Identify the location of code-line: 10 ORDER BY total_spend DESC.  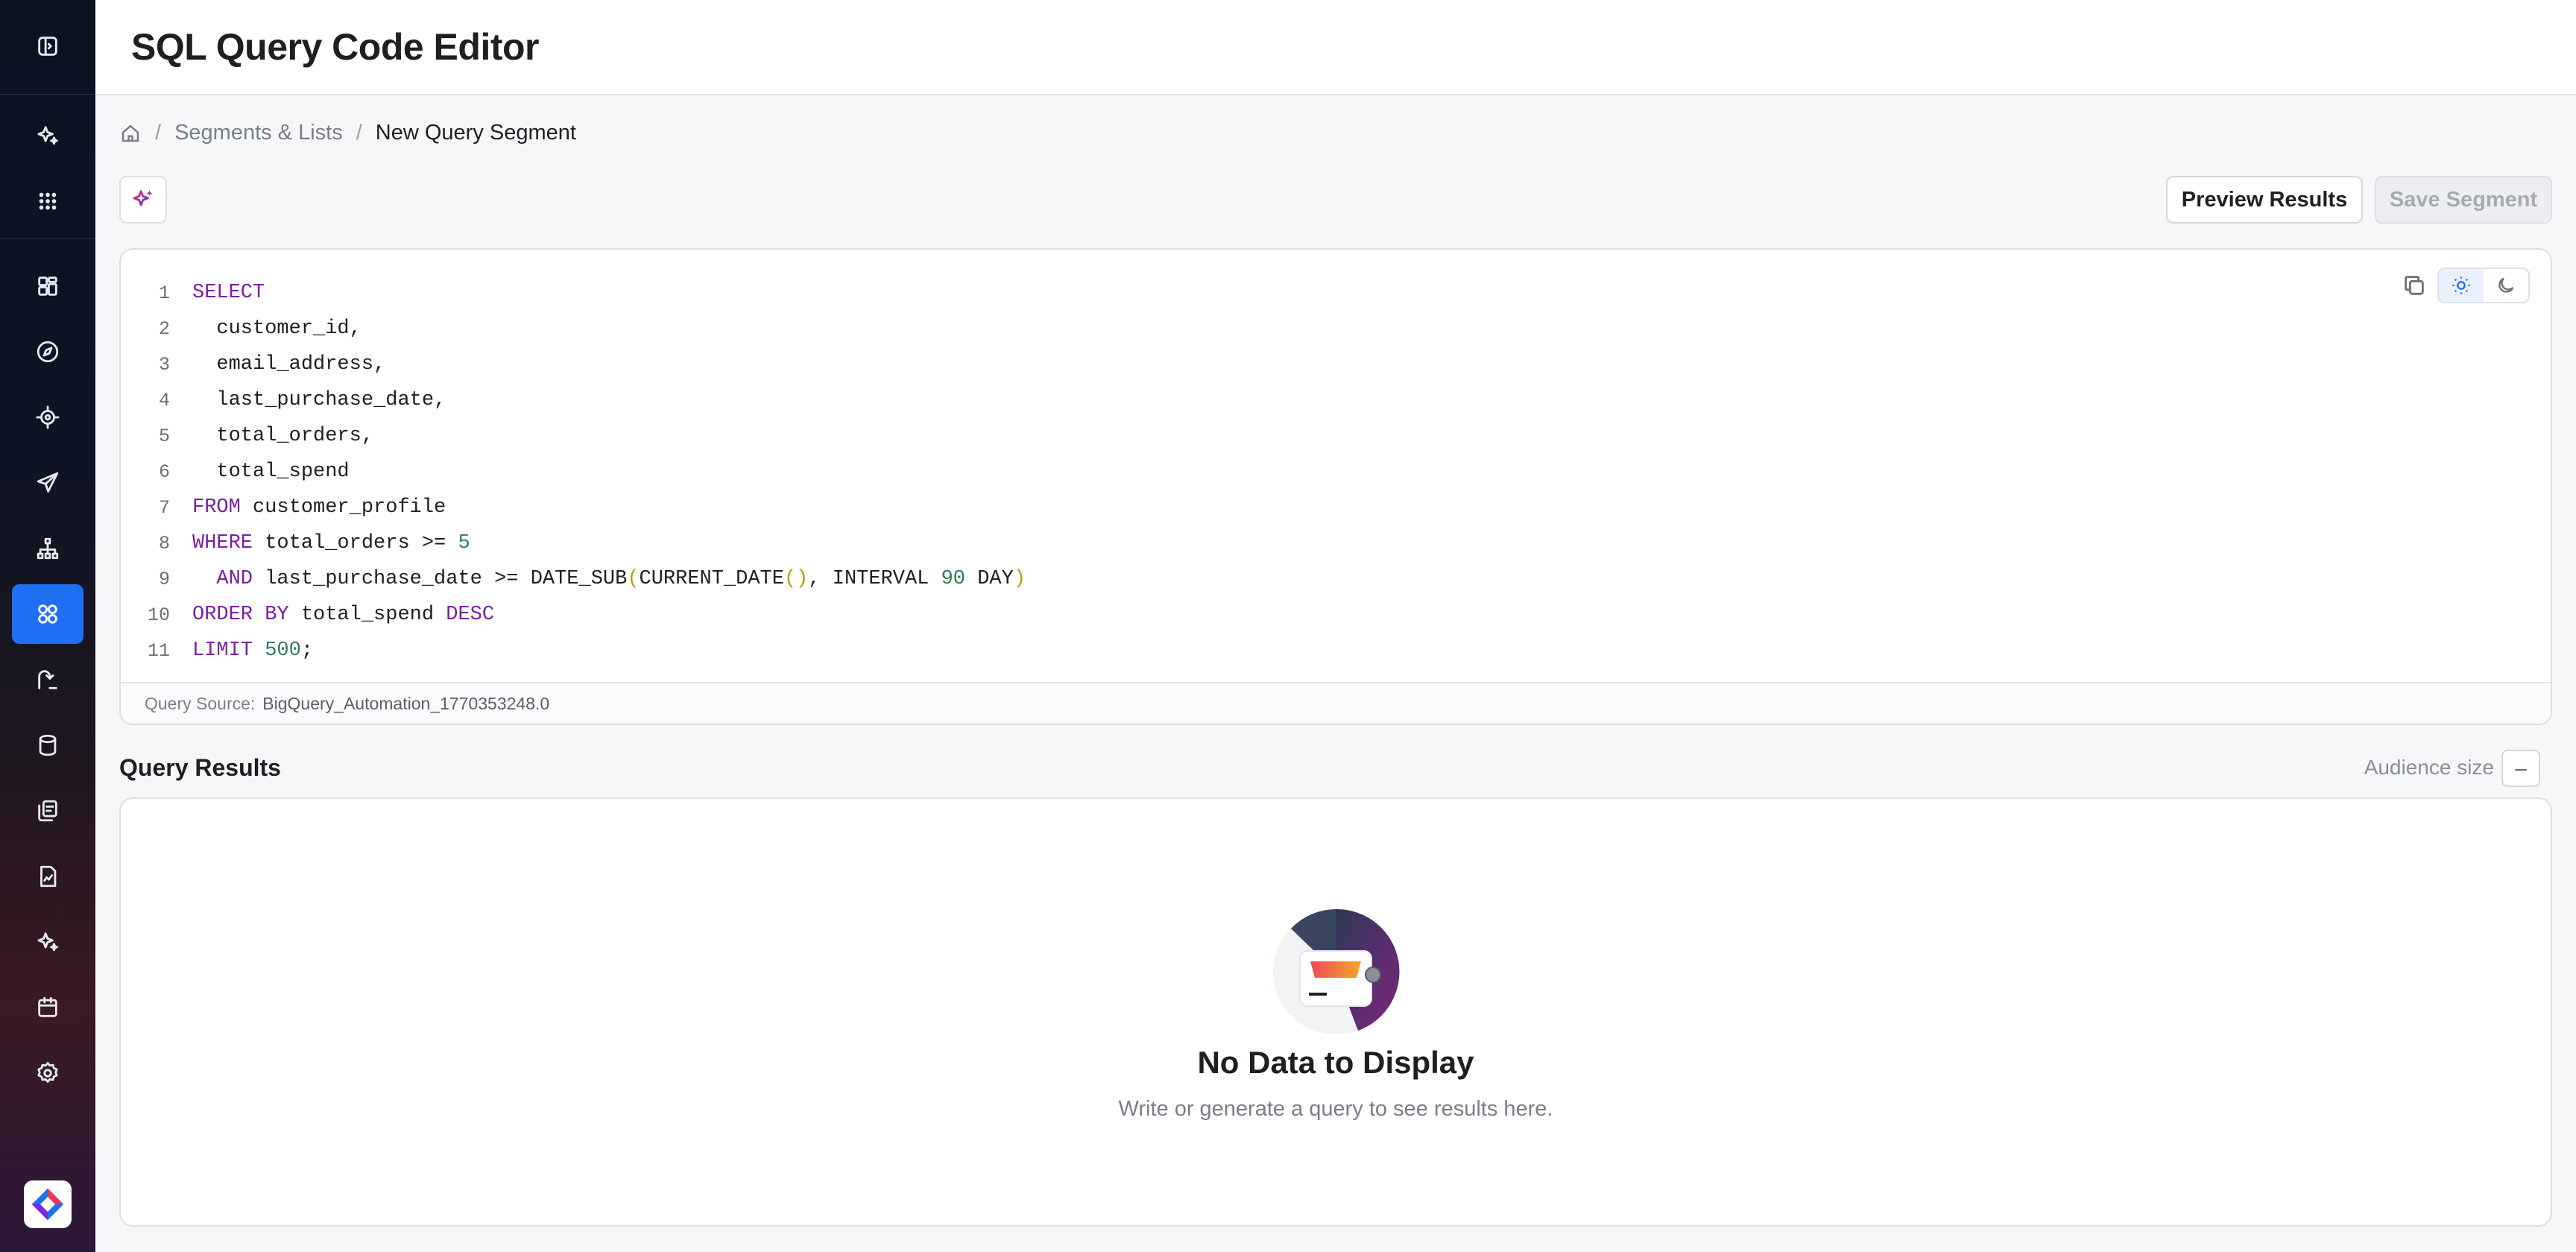
(574, 615).